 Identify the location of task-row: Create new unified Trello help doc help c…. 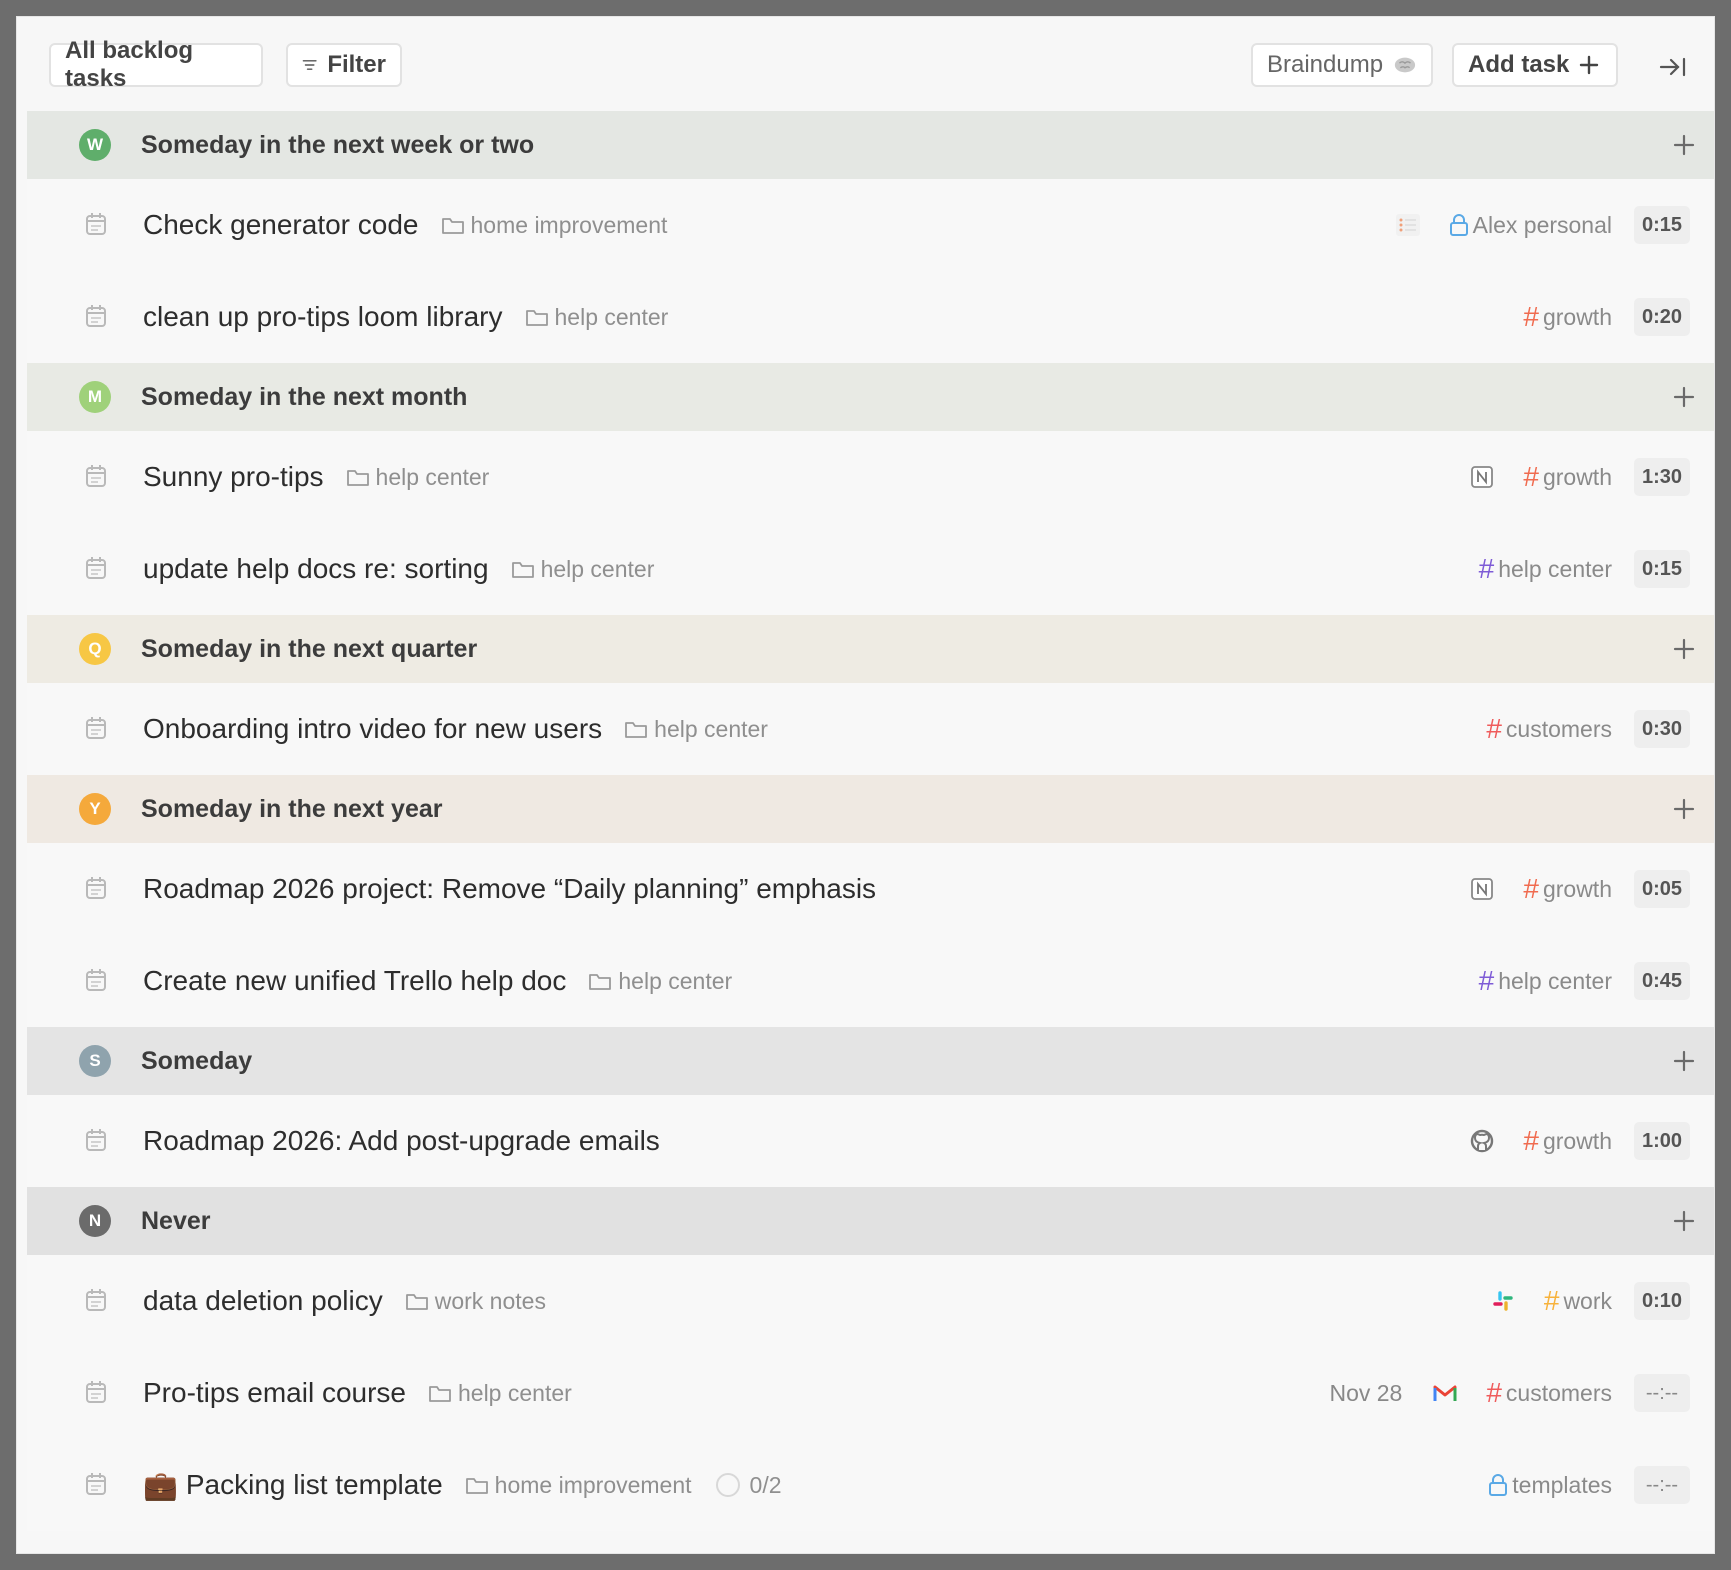
(870, 981).